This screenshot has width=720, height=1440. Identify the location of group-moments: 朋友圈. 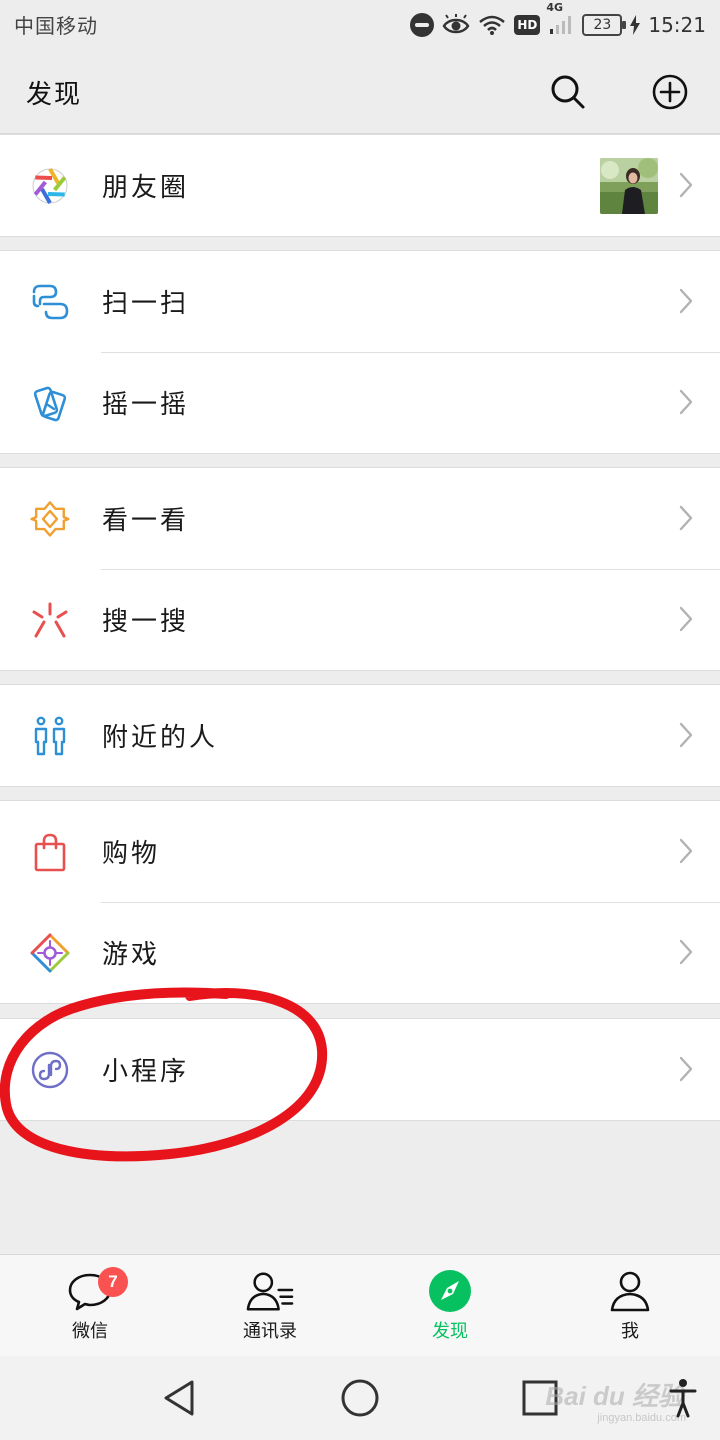
(360, 185).